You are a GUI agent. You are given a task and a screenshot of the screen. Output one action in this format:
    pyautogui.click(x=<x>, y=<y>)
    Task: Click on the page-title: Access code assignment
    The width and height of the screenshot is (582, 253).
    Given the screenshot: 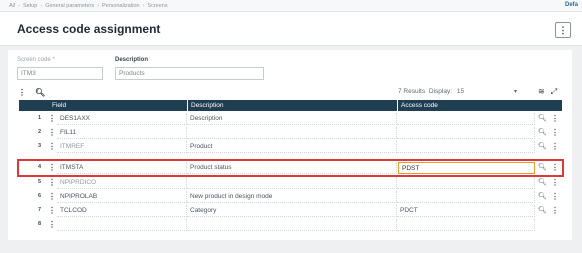 What is the action you would take?
    pyautogui.click(x=89, y=29)
    